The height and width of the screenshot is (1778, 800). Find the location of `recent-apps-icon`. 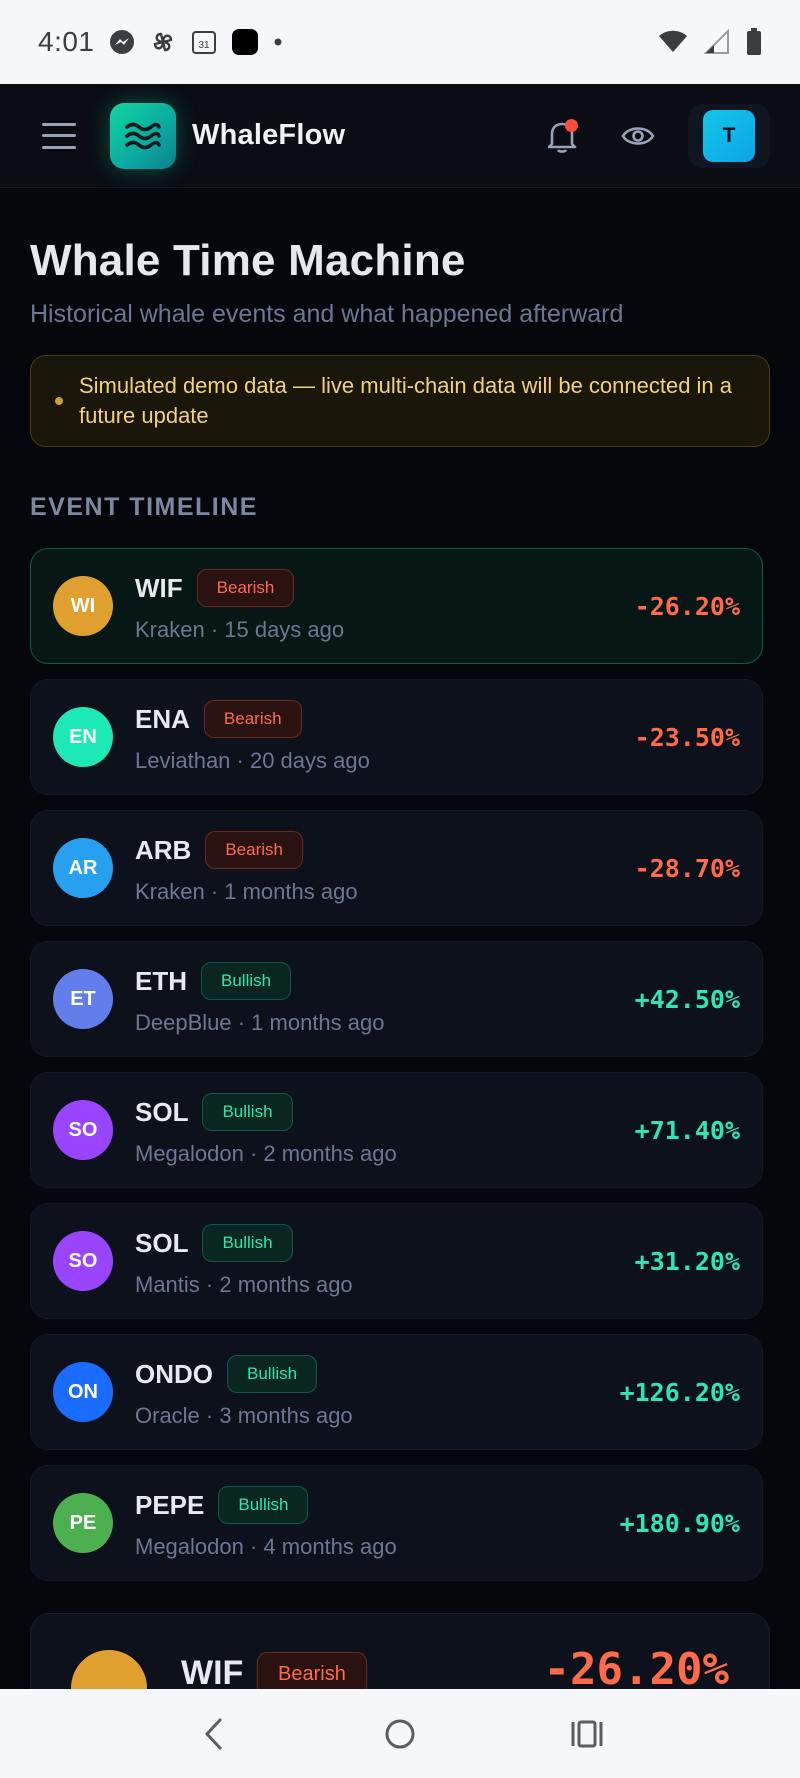

recent-apps-icon is located at coordinates (587, 1734).